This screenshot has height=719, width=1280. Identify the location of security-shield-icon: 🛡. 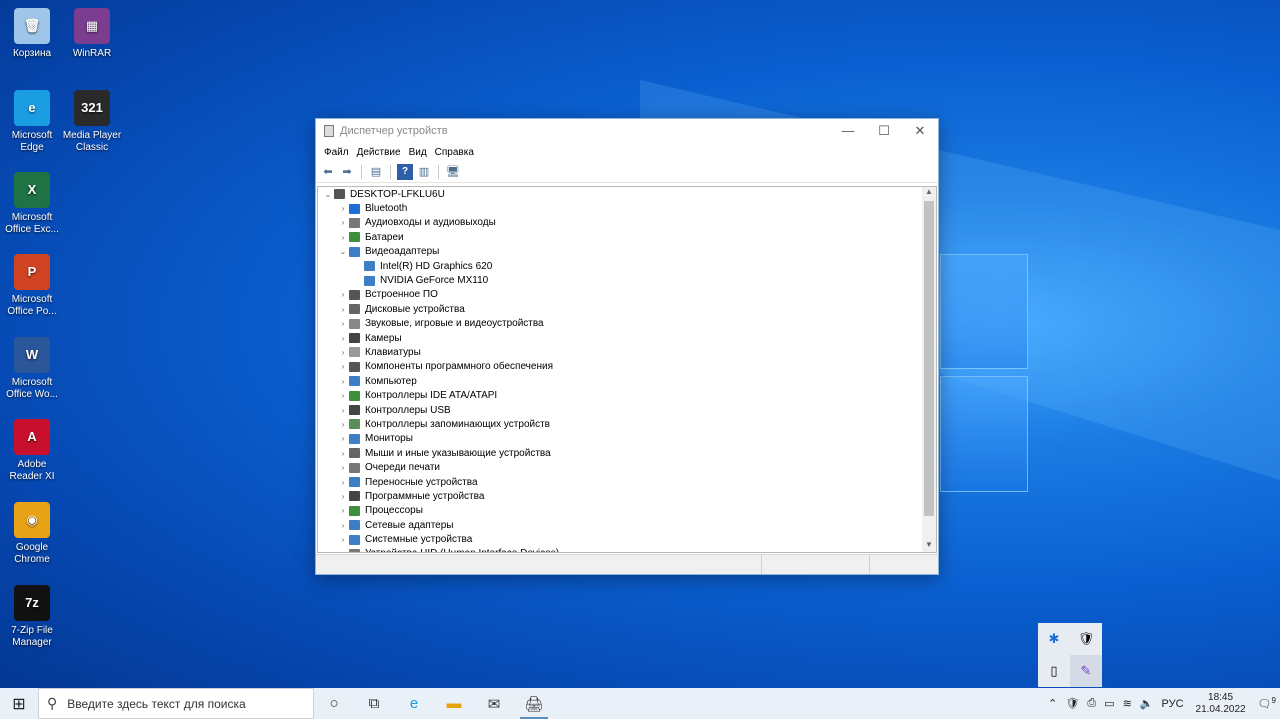
(1086, 639).